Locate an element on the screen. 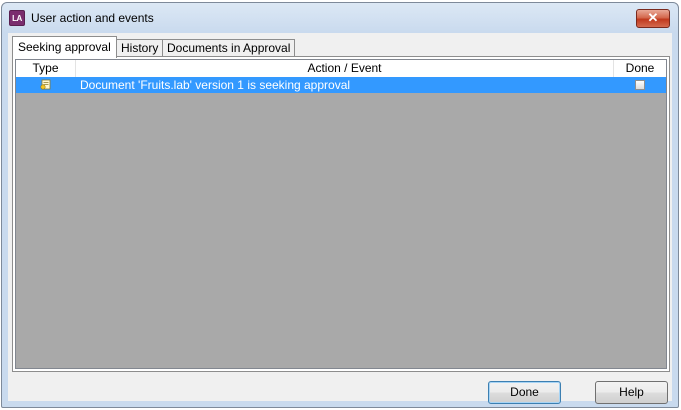 The width and height of the screenshot is (681, 410). help-button: Help is located at coordinates (631, 392).